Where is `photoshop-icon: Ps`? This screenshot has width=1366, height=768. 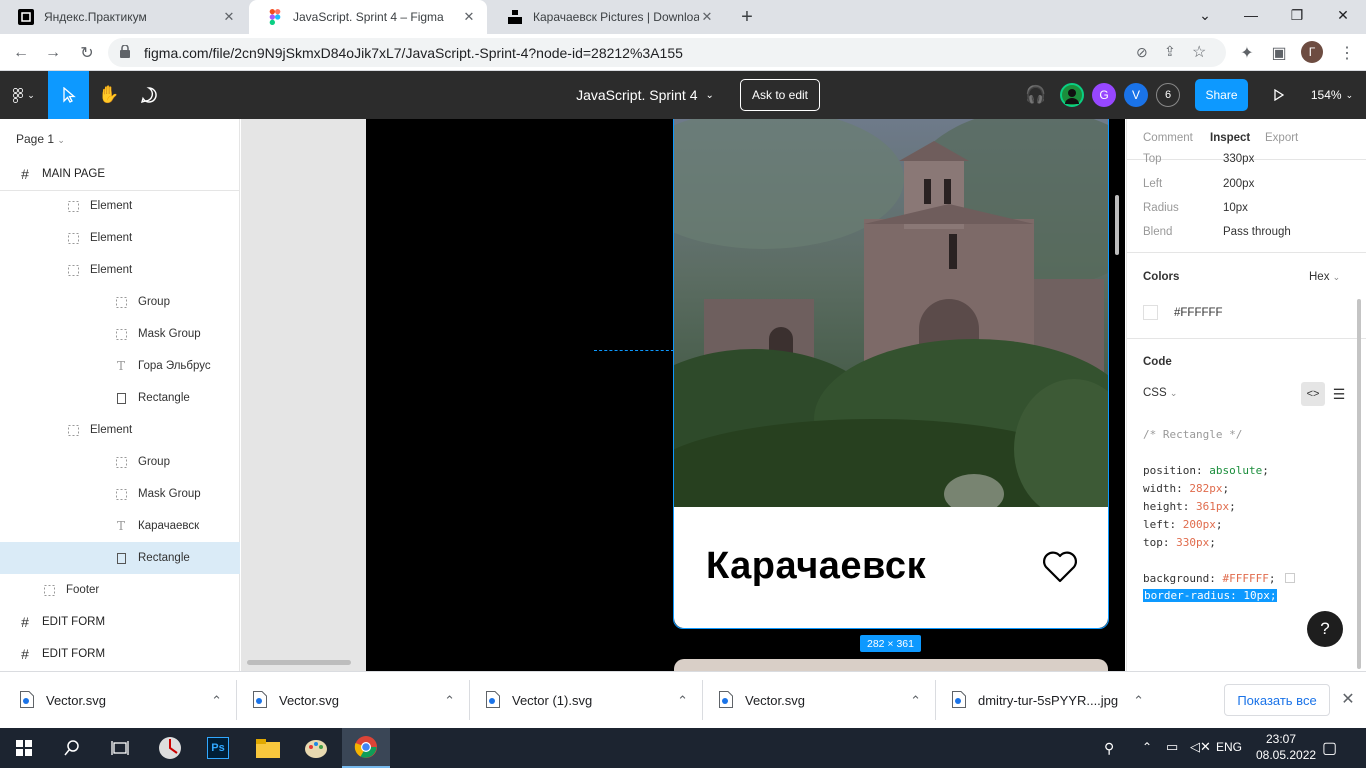 photoshop-icon: Ps is located at coordinates (218, 748).